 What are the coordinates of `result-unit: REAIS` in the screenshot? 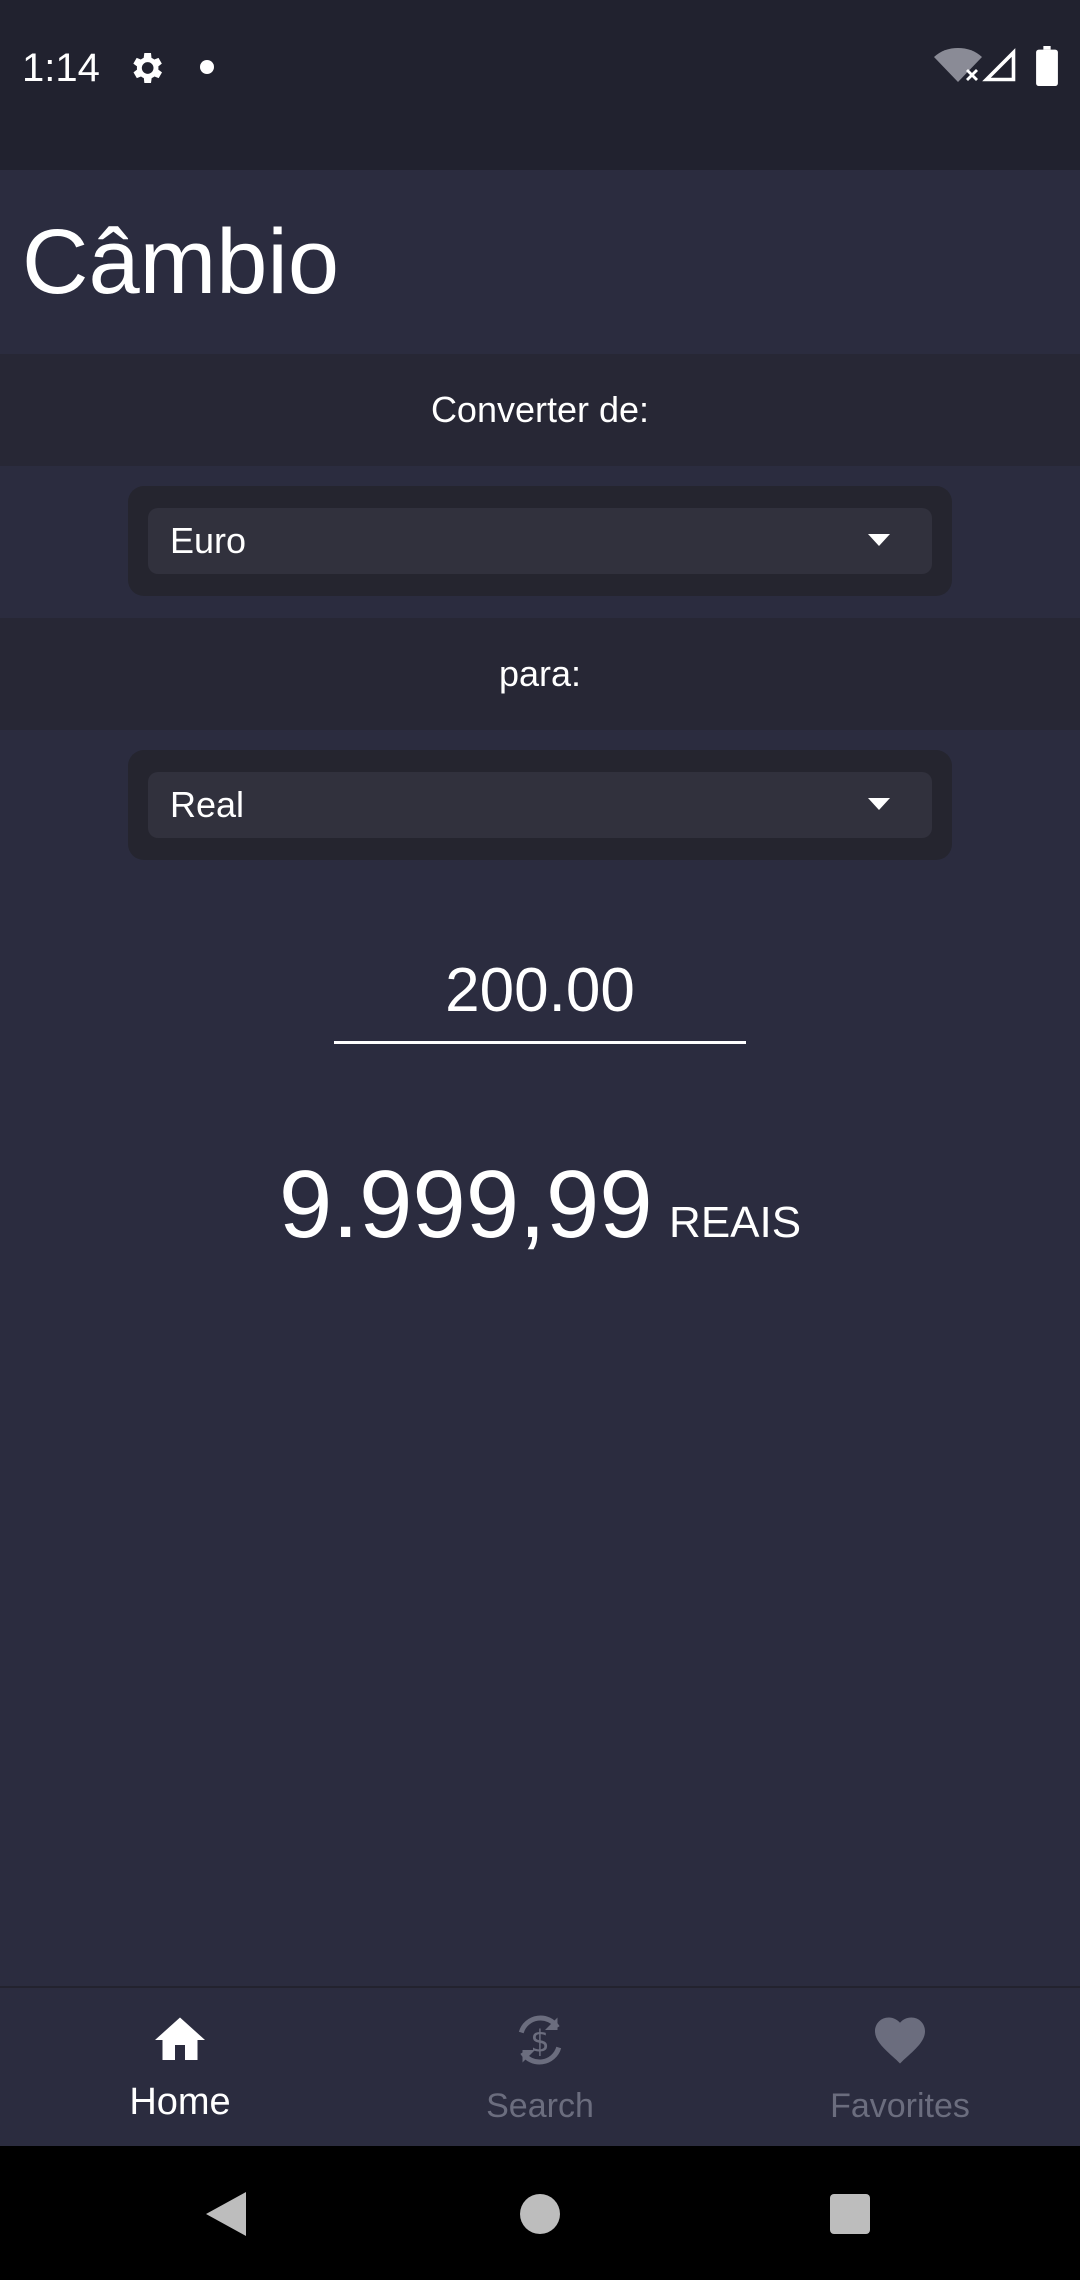 It's located at (735, 1222).